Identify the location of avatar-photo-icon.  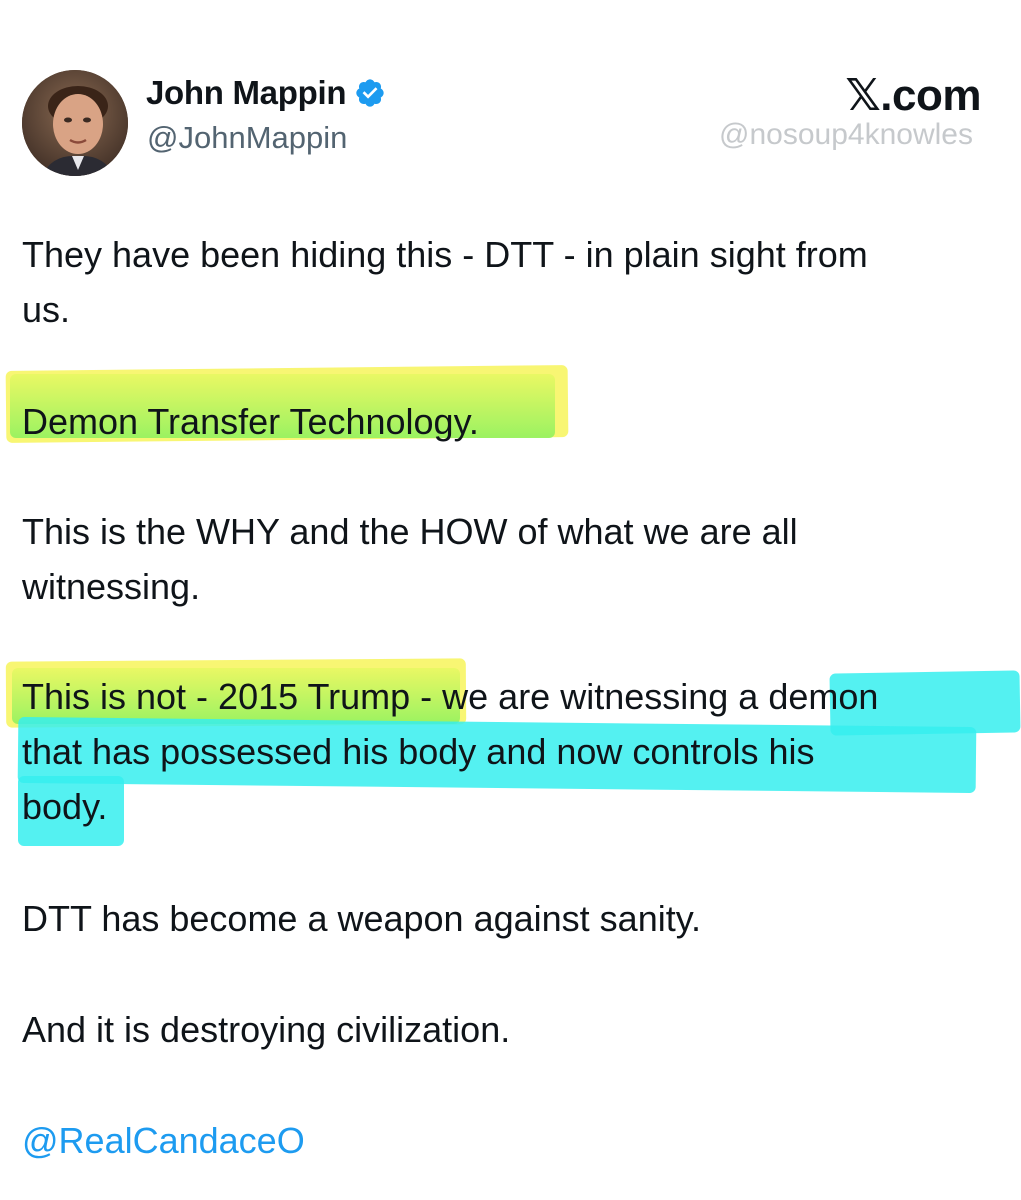
(75, 123).